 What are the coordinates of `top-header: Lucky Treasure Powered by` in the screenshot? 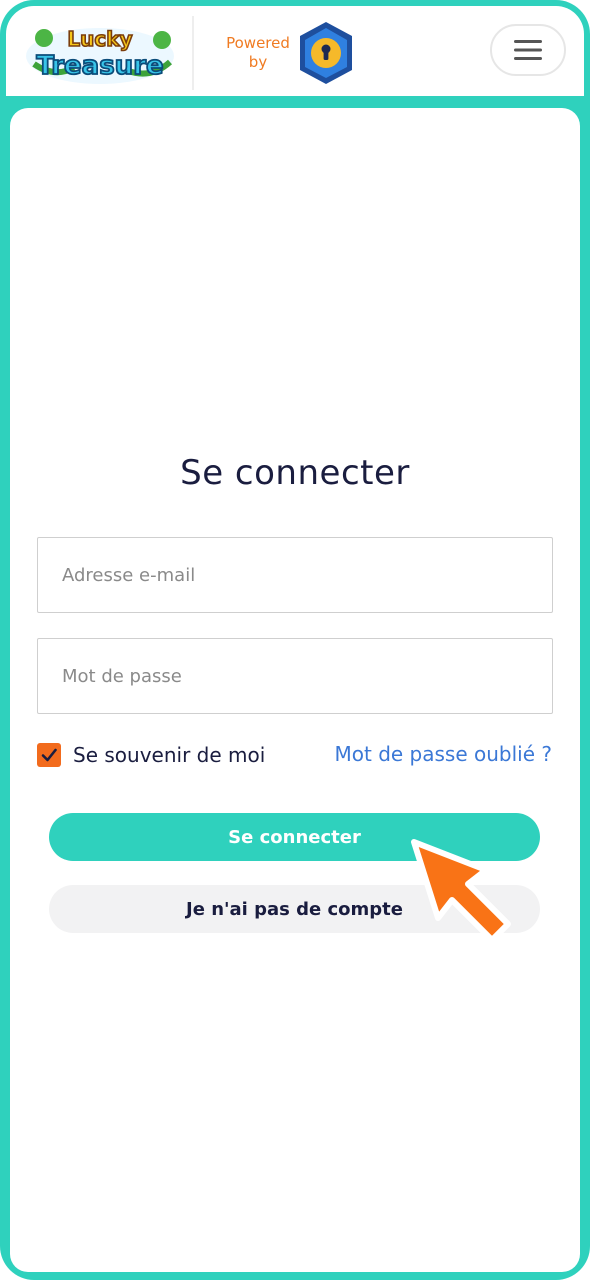 It's located at (295, 51).